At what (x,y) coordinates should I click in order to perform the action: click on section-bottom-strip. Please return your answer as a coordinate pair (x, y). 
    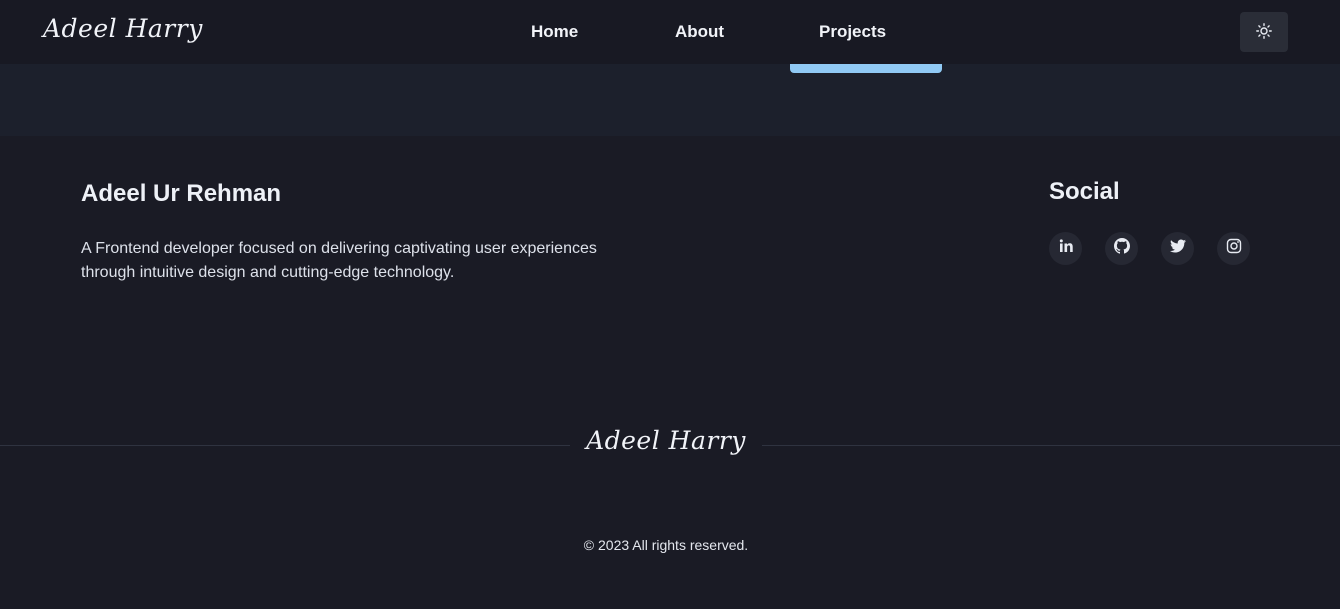
    Looking at the image, I should click on (670, 100).